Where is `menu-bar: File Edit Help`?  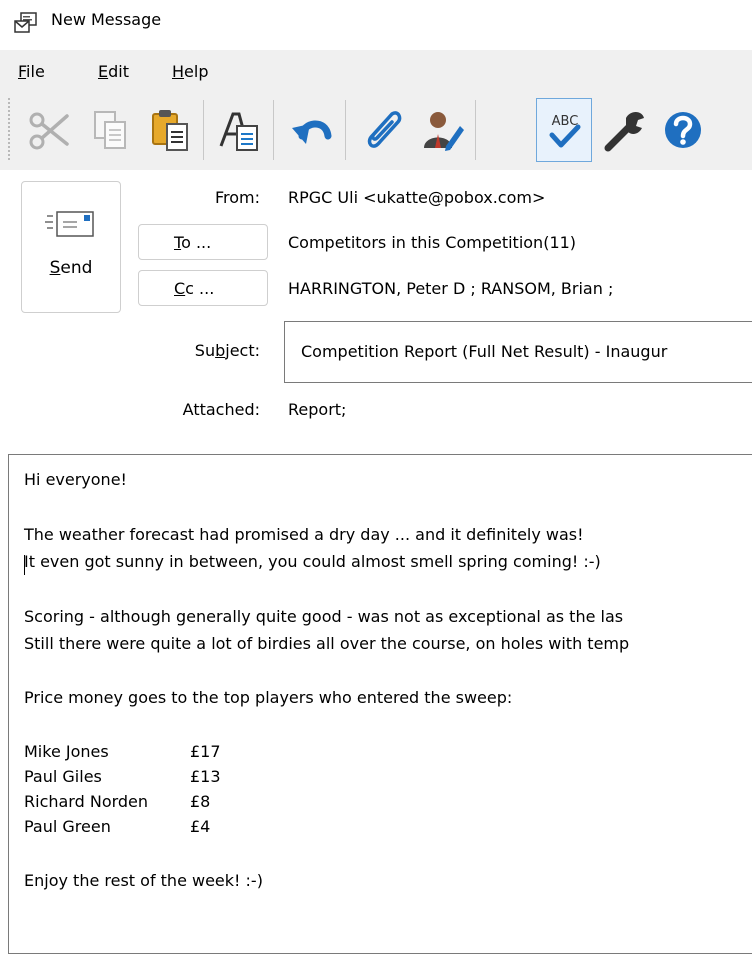
menu-bar: File Edit Help is located at coordinates (376, 70).